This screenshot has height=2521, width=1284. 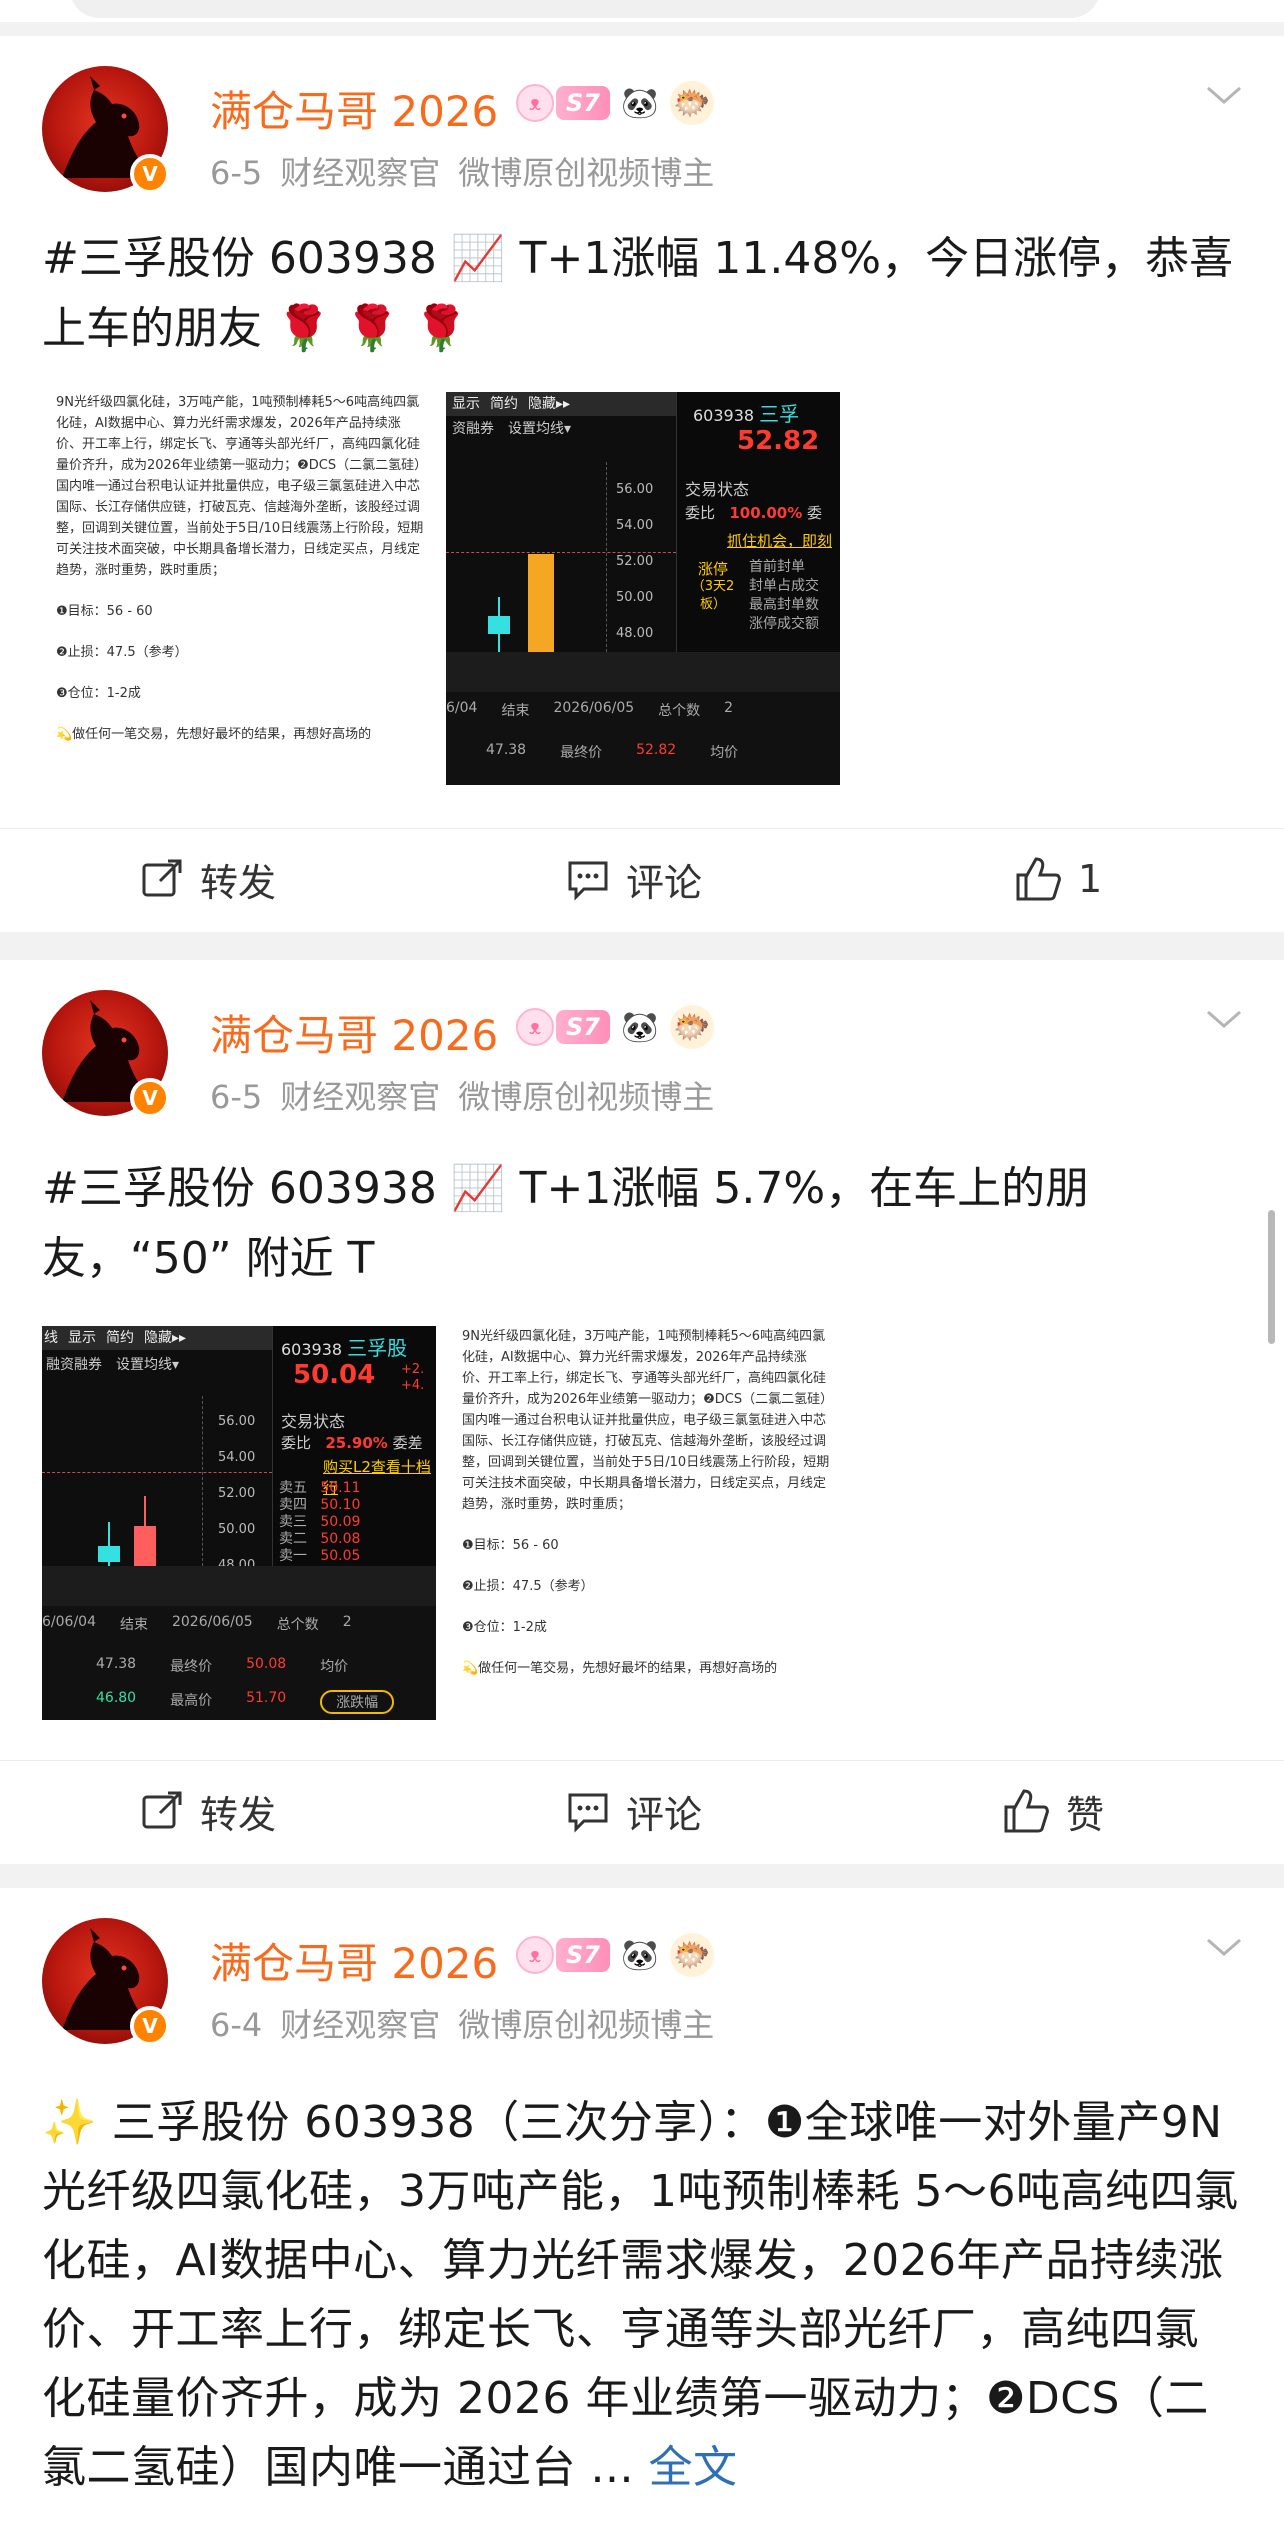 What do you see at coordinates (585, 9) in the screenshot?
I see `search-bar-tail` at bounding box center [585, 9].